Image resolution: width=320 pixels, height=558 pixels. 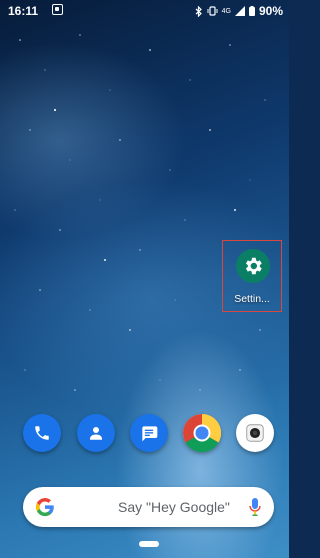 I want to click on google-search-bar: Say "Hey Google", so click(x=148, y=507).